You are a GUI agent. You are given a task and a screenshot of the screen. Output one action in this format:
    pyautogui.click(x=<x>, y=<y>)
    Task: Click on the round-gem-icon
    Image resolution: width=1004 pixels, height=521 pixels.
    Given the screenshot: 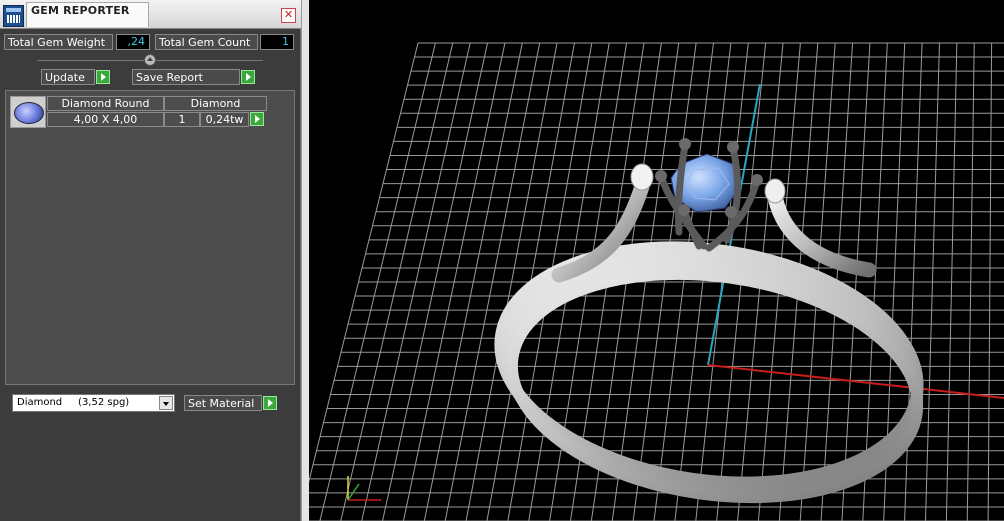 What is the action you would take?
    pyautogui.click(x=29, y=113)
    